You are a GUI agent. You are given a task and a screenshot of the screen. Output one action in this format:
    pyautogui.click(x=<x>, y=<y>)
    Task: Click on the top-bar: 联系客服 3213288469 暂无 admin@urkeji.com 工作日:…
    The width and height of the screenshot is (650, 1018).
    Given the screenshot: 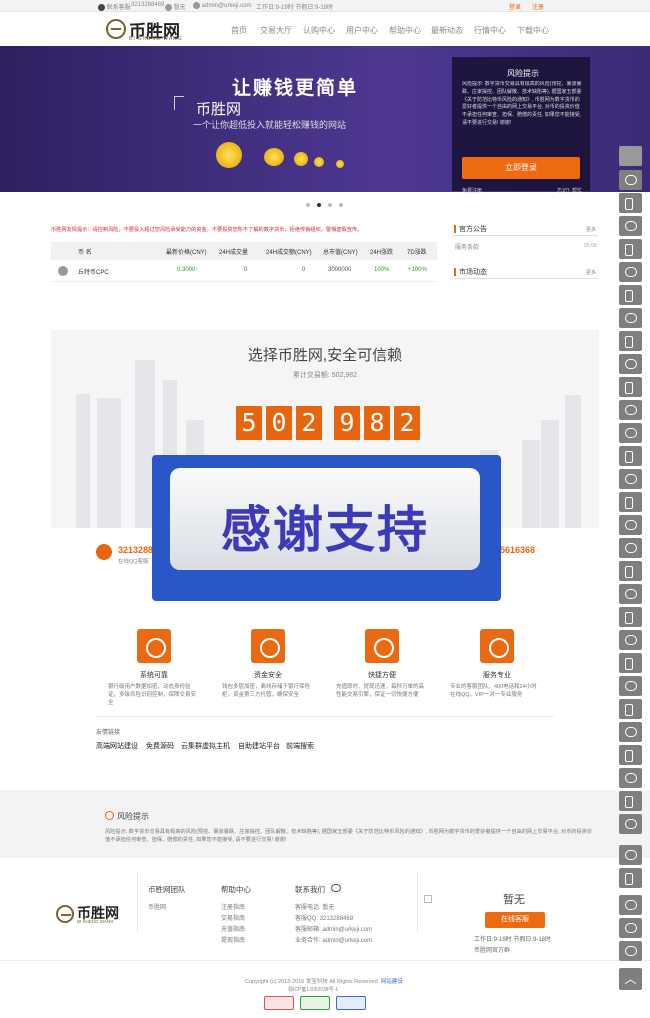 What is the action you would take?
    pyautogui.click(x=325, y=6)
    